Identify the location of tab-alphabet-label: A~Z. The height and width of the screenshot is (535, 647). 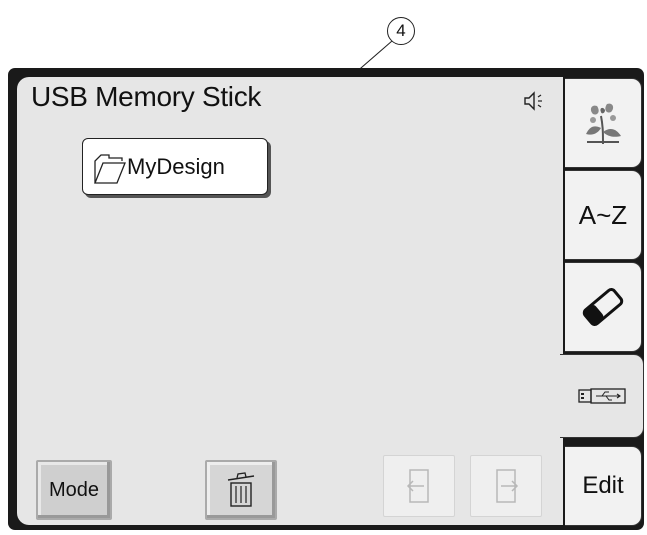
(603, 214).